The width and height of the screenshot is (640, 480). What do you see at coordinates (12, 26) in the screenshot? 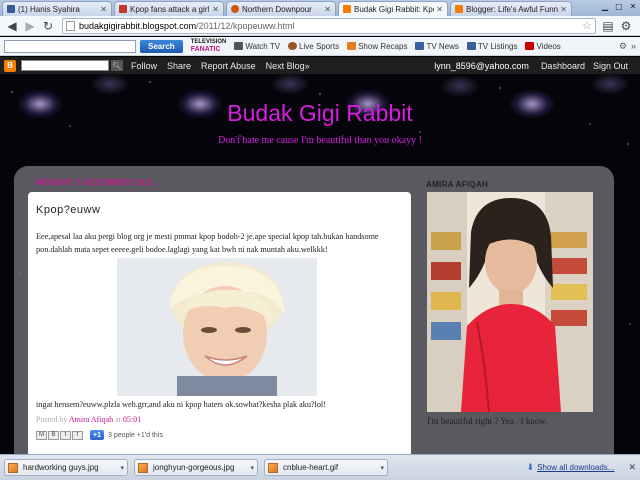
I see `back-arrow-icon: ◀` at bounding box center [12, 26].